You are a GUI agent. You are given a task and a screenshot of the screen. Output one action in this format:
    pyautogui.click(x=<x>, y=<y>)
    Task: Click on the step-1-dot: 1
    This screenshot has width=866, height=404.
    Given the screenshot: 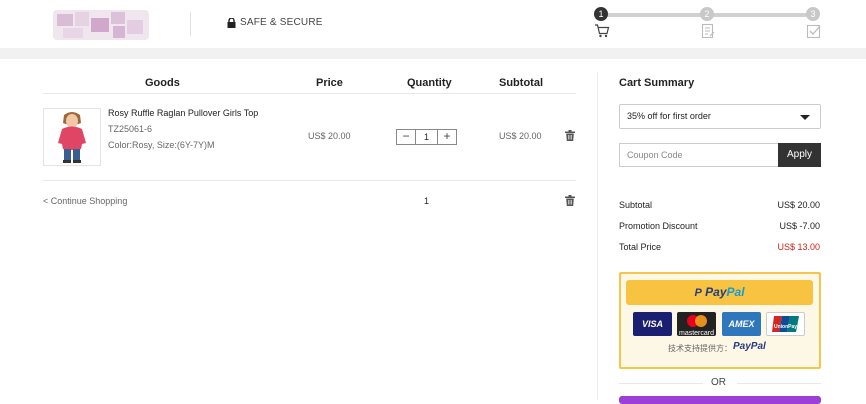 What is the action you would take?
    pyautogui.click(x=601, y=14)
    